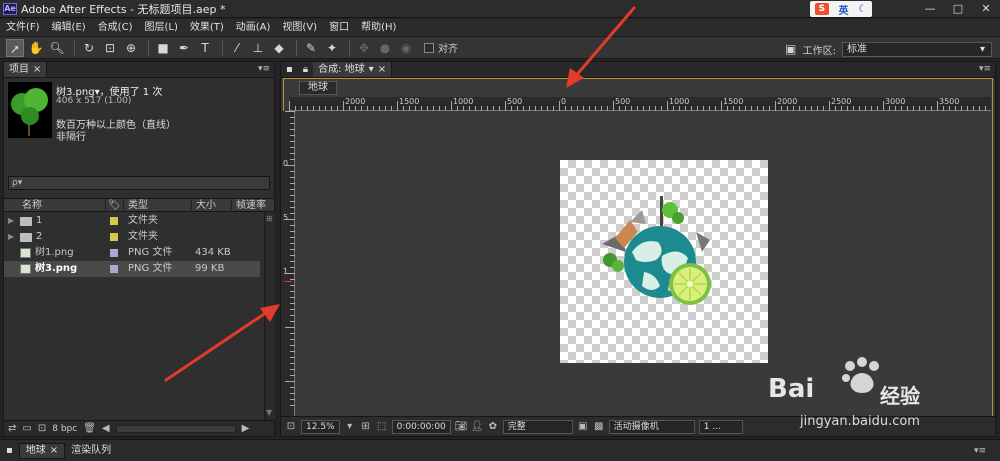 This screenshot has height=461, width=1000. Describe the element at coordinates (175, 428) in the screenshot. I see `horizontal-scrollbar` at that location.